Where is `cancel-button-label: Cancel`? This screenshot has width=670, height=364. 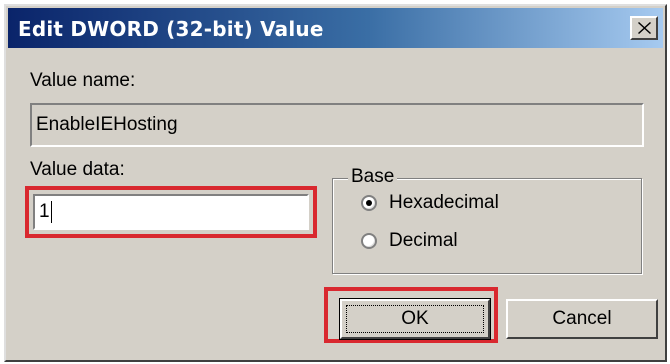
cancel-button-label: Cancel is located at coordinates (582, 318).